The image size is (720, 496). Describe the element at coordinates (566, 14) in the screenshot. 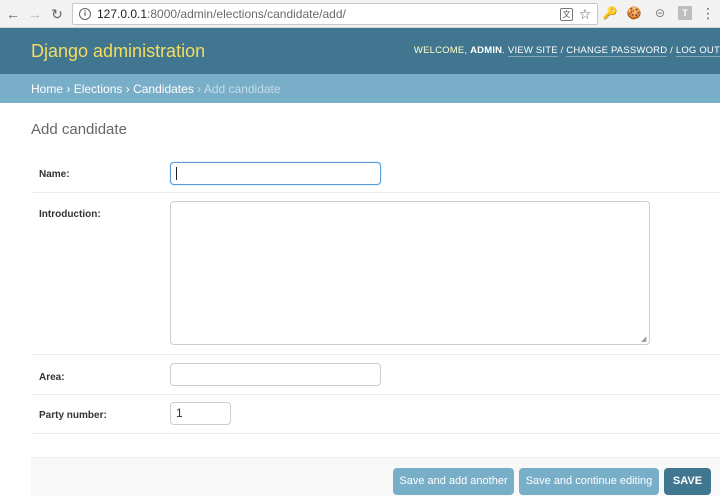

I see `translate-icon: 文` at that location.